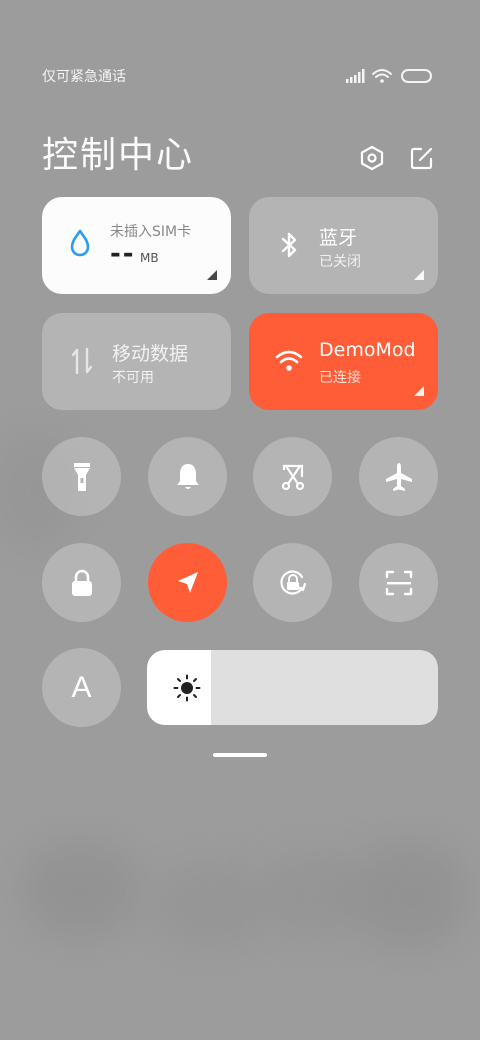 The image size is (480, 1040). I want to click on scanner-icon, so click(398, 582).